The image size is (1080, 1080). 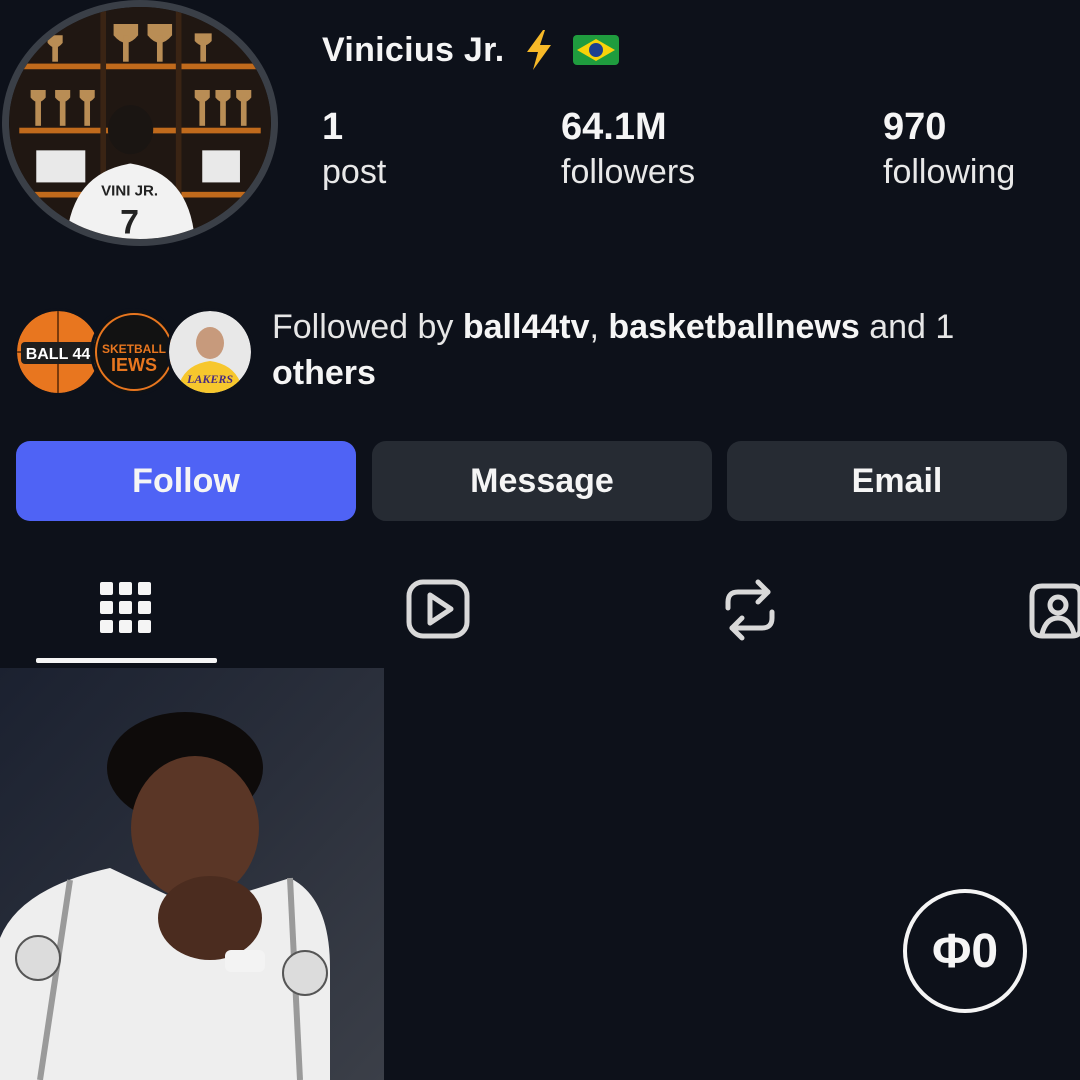 I want to click on profile-header: Vinicius Jr., so click(x=470, y=50).